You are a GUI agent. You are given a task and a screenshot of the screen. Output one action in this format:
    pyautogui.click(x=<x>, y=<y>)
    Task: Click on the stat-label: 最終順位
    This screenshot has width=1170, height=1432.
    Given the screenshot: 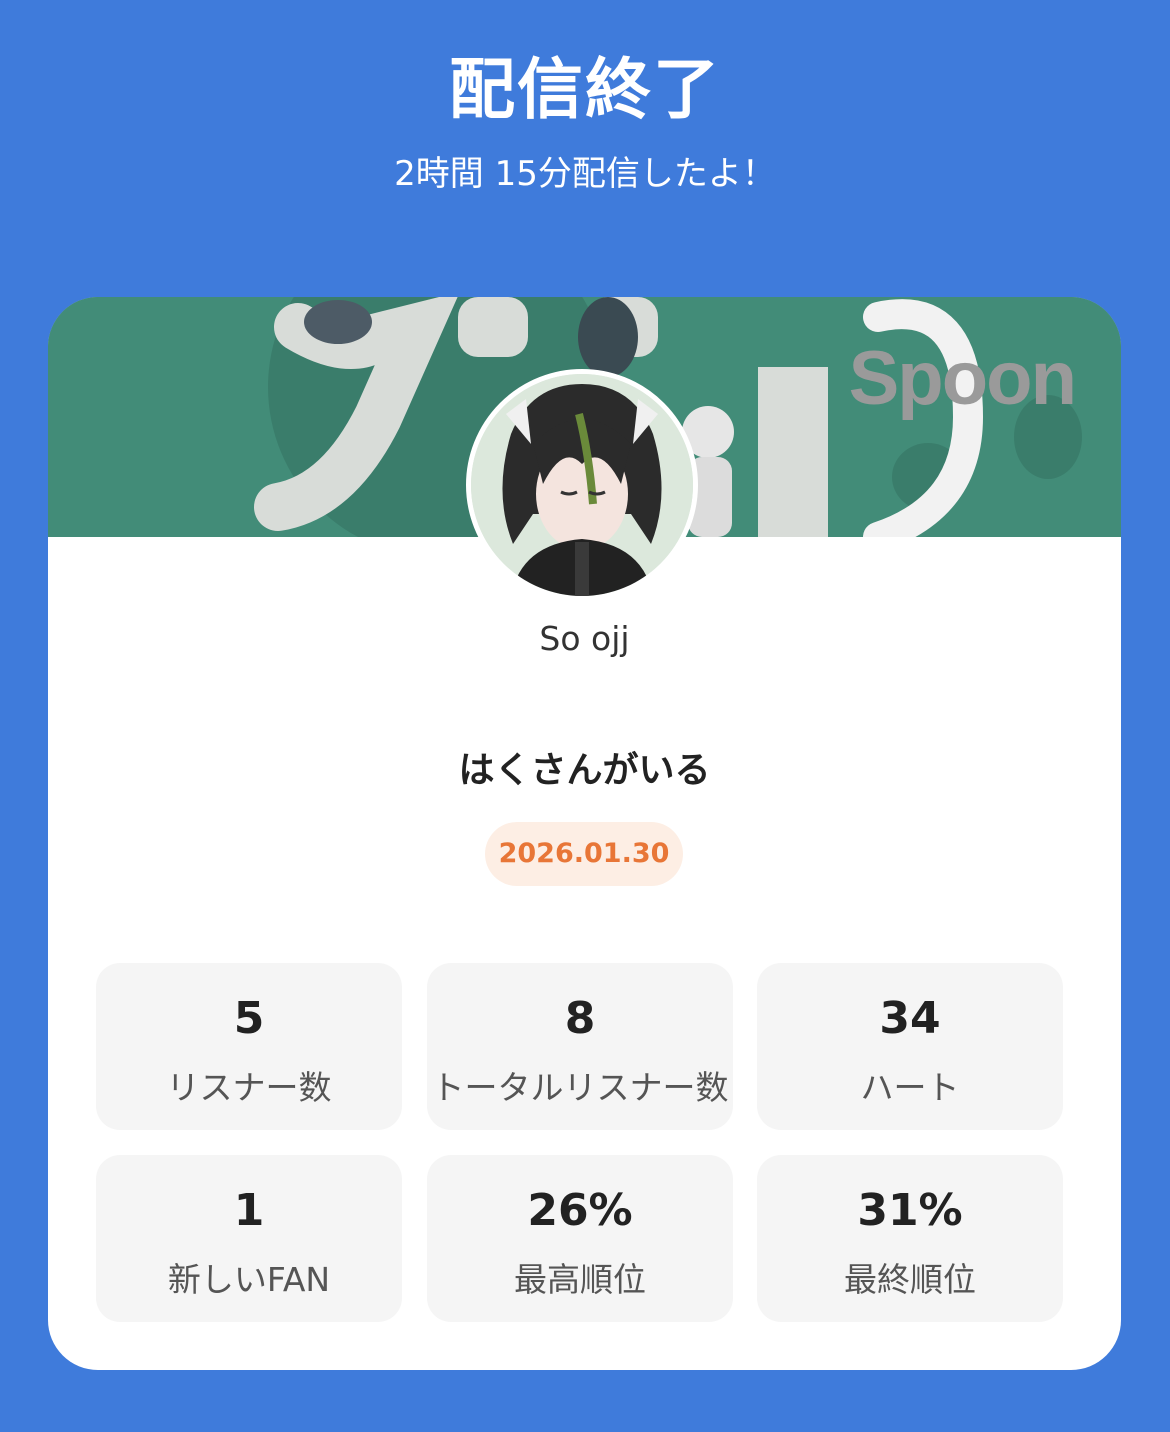 What is the action you would take?
    pyautogui.click(x=910, y=1279)
    